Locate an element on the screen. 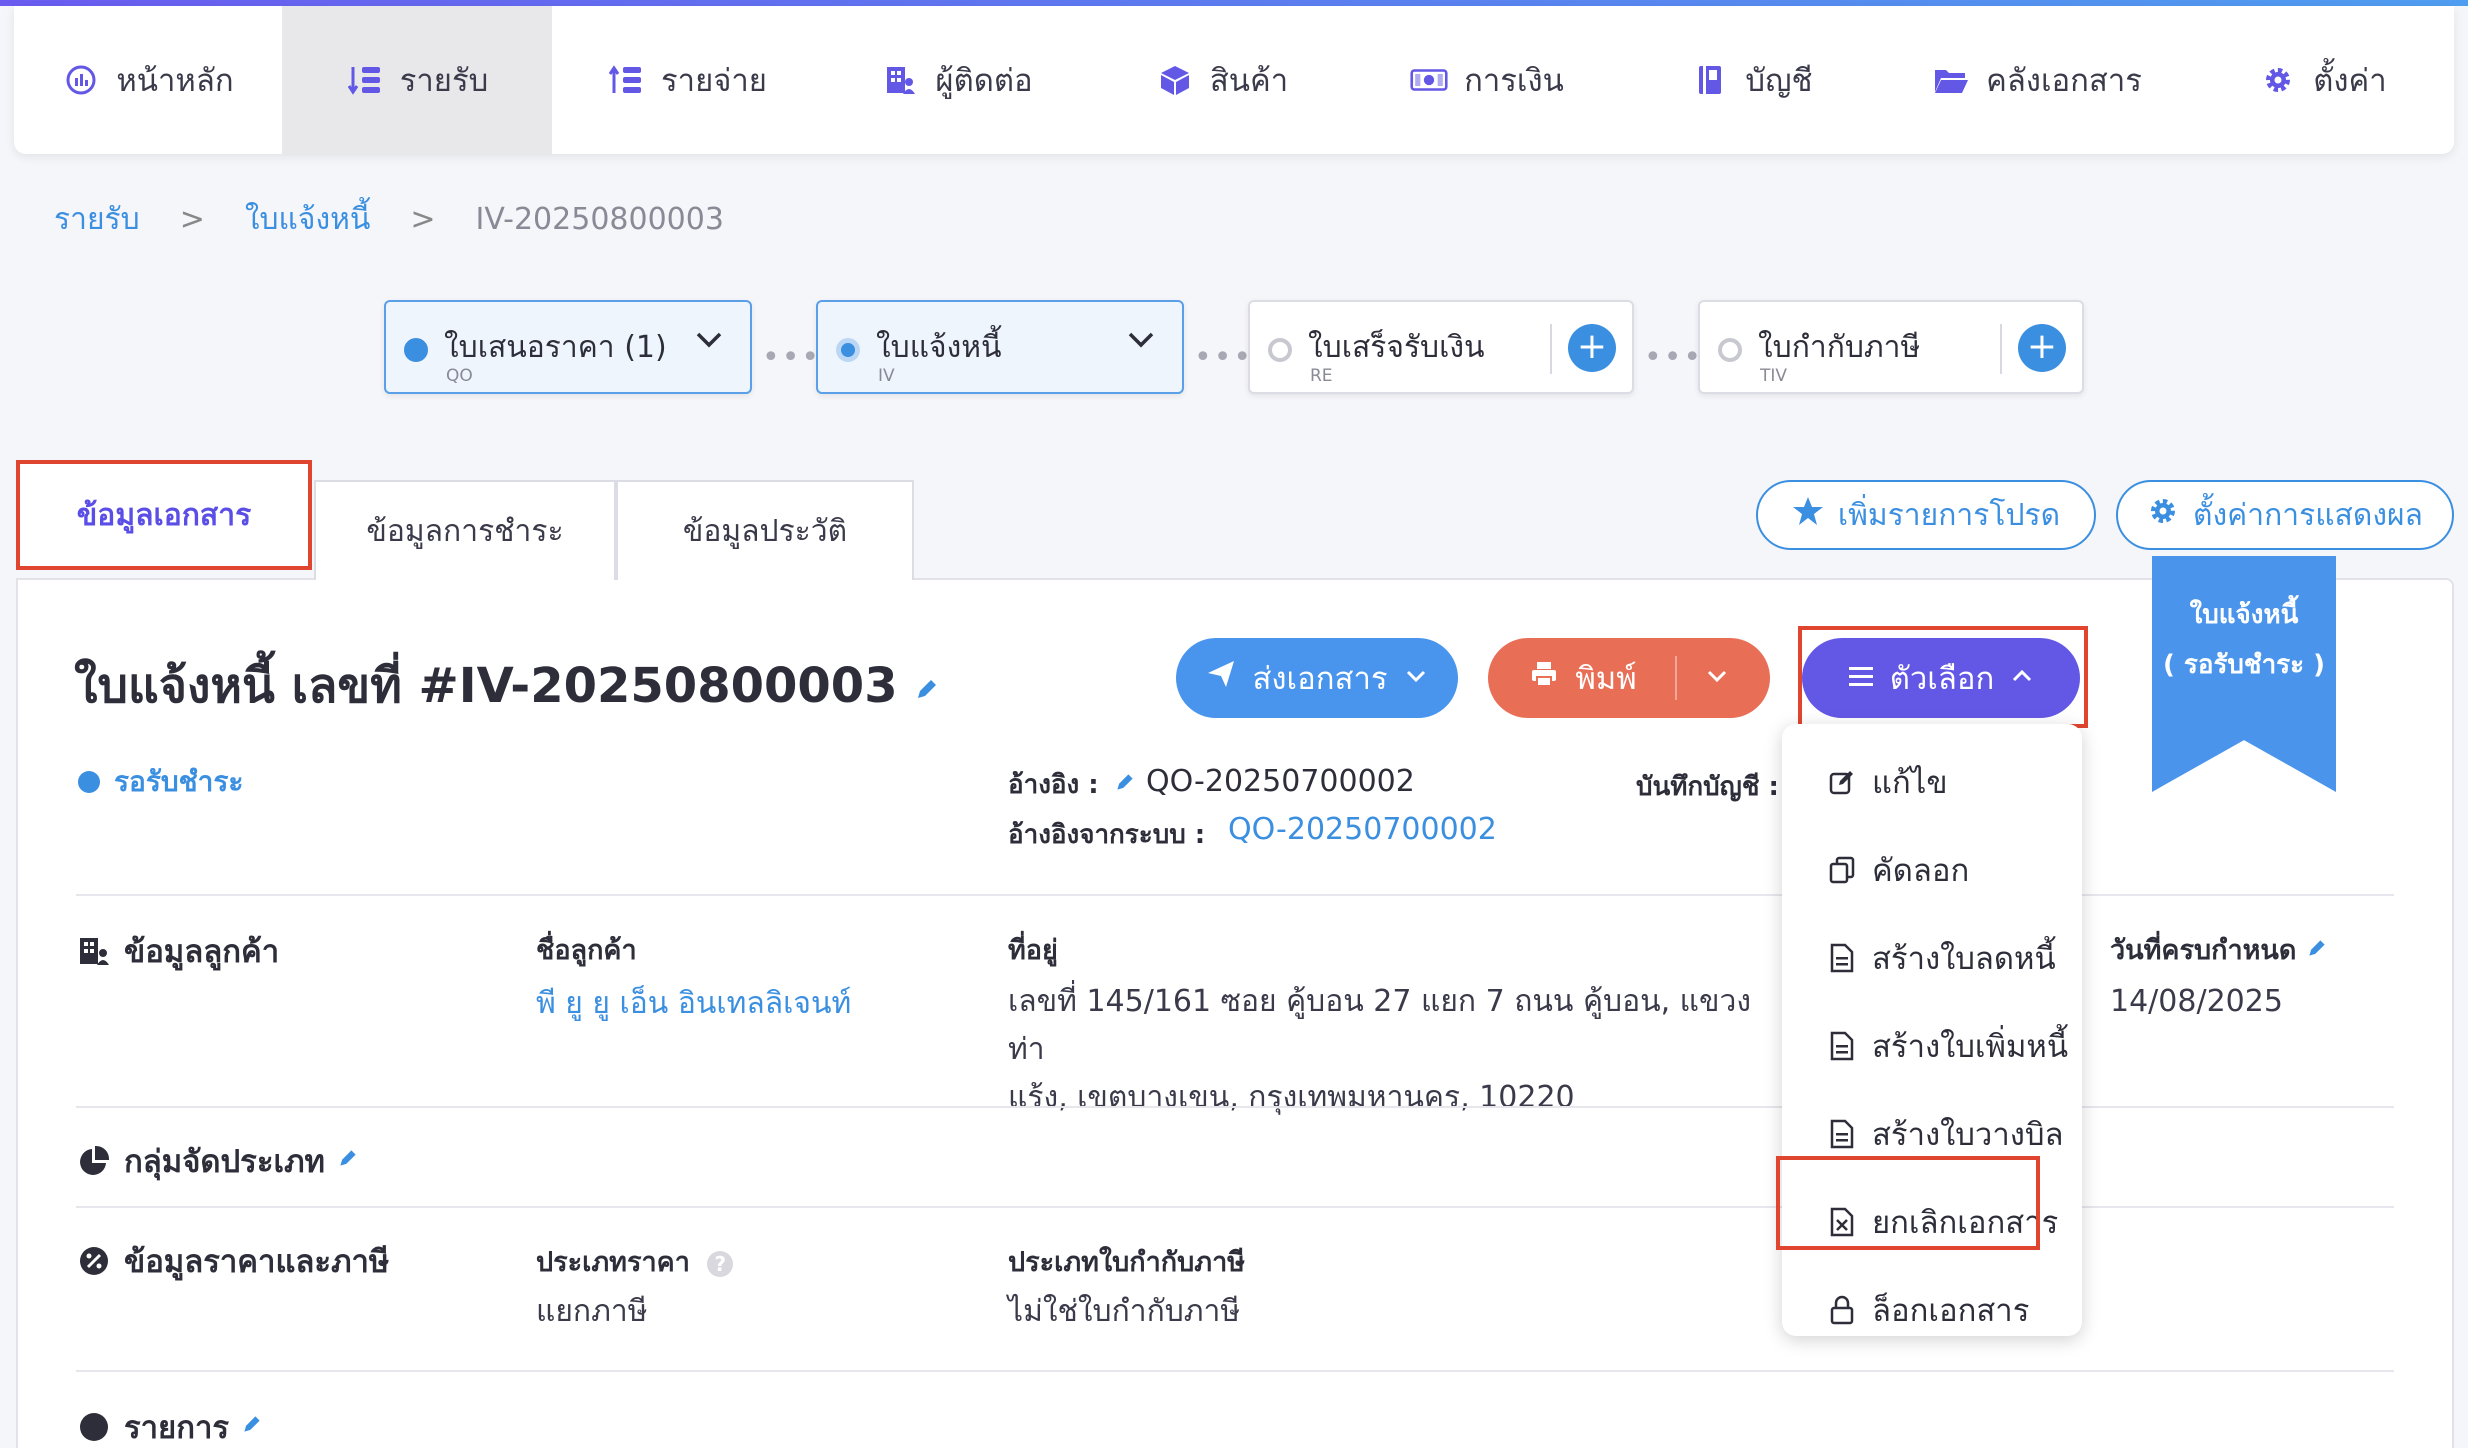 This screenshot has height=1448, width=2468. menu-item-debit-note: สร้างใบเพิ่มหนี้ is located at coordinates (1932, 1046).